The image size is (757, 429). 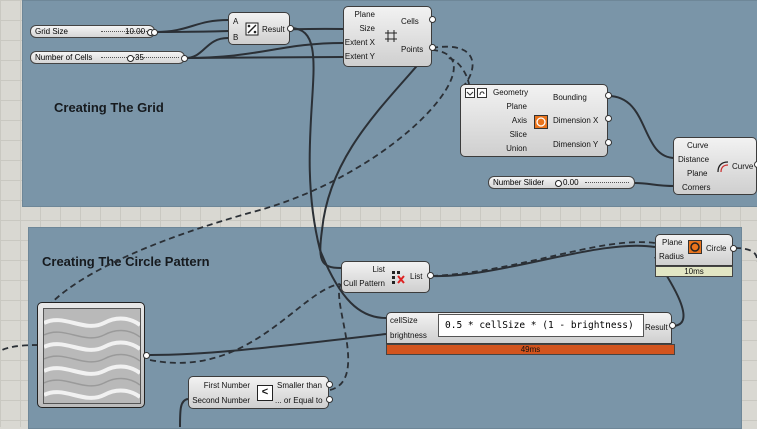 What do you see at coordinates (329, 399) in the screenshot?
I see `port-or-equal-out` at bounding box center [329, 399].